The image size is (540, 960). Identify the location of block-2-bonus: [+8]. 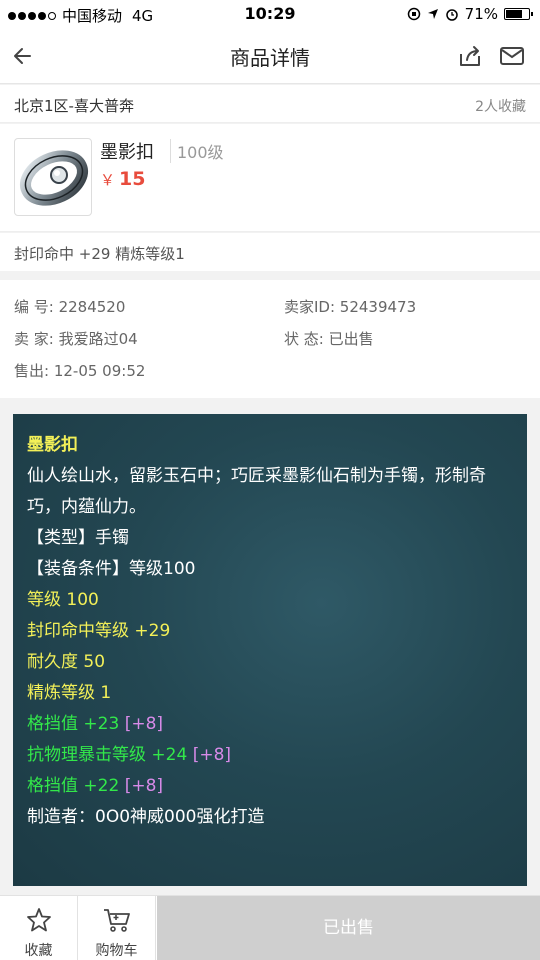
(144, 786).